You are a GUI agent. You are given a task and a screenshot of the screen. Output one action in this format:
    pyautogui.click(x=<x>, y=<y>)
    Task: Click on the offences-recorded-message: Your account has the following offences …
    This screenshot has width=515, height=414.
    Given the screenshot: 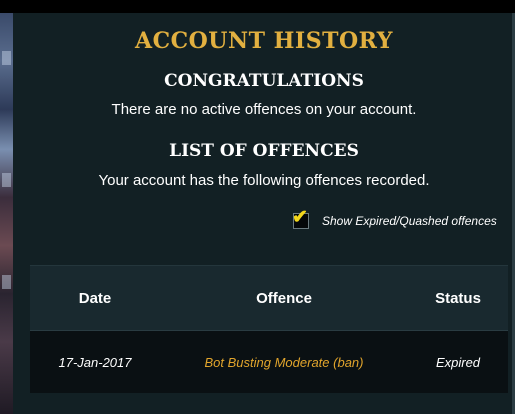 What is the action you would take?
    pyautogui.click(x=264, y=180)
    